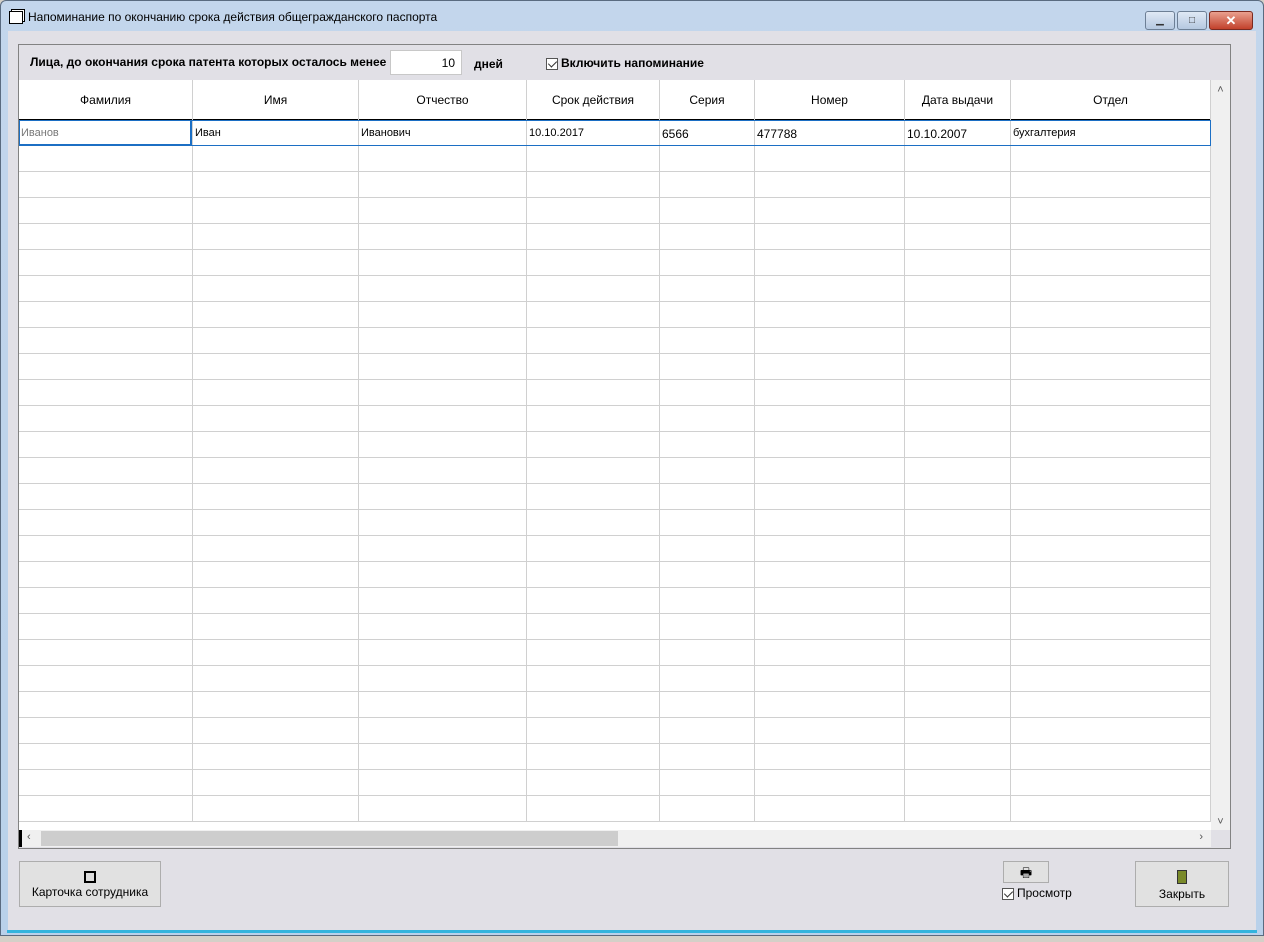 The image size is (1264, 942). Describe the element at coordinates (1220, 88) in the screenshot. I see `scroll-up-icon: ˄` at that location.